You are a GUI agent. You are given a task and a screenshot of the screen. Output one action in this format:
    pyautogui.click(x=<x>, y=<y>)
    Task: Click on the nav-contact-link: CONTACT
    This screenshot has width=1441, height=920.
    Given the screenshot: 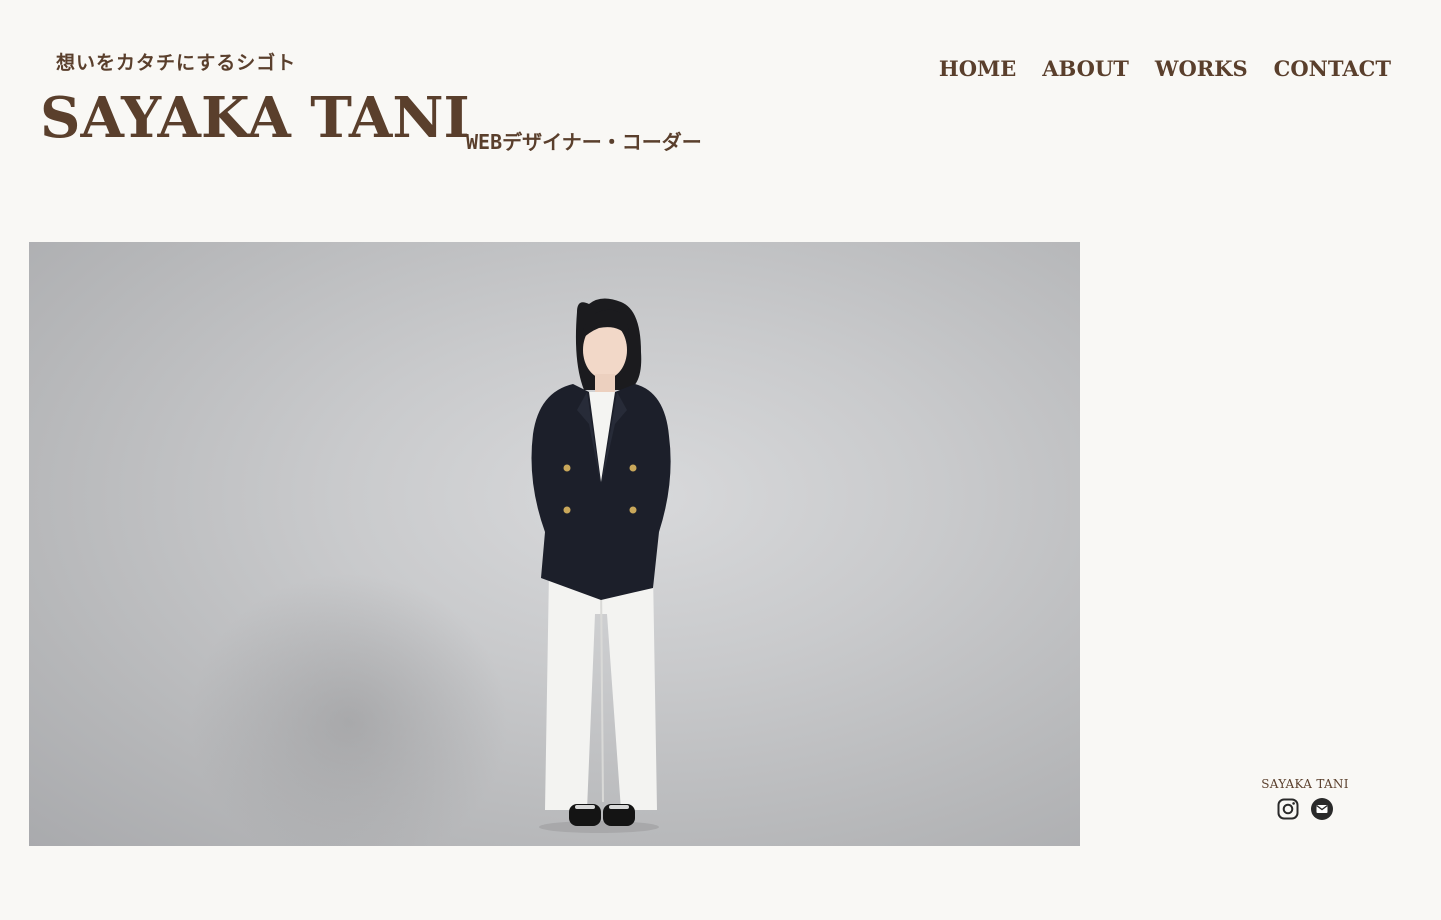 What is the action you would take?
    pyautogui.click(x=1332, y=68)
    